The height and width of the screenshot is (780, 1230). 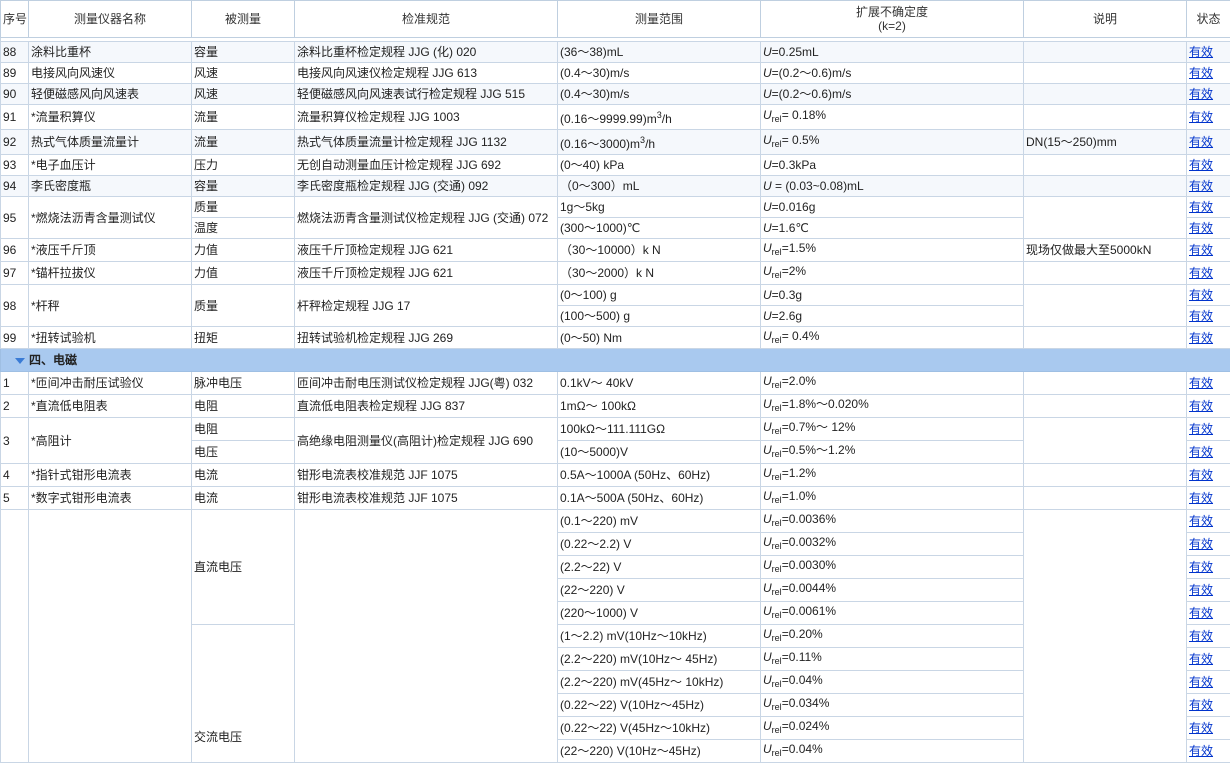 I want to click on cell-spec, so click(x=426, y=636).